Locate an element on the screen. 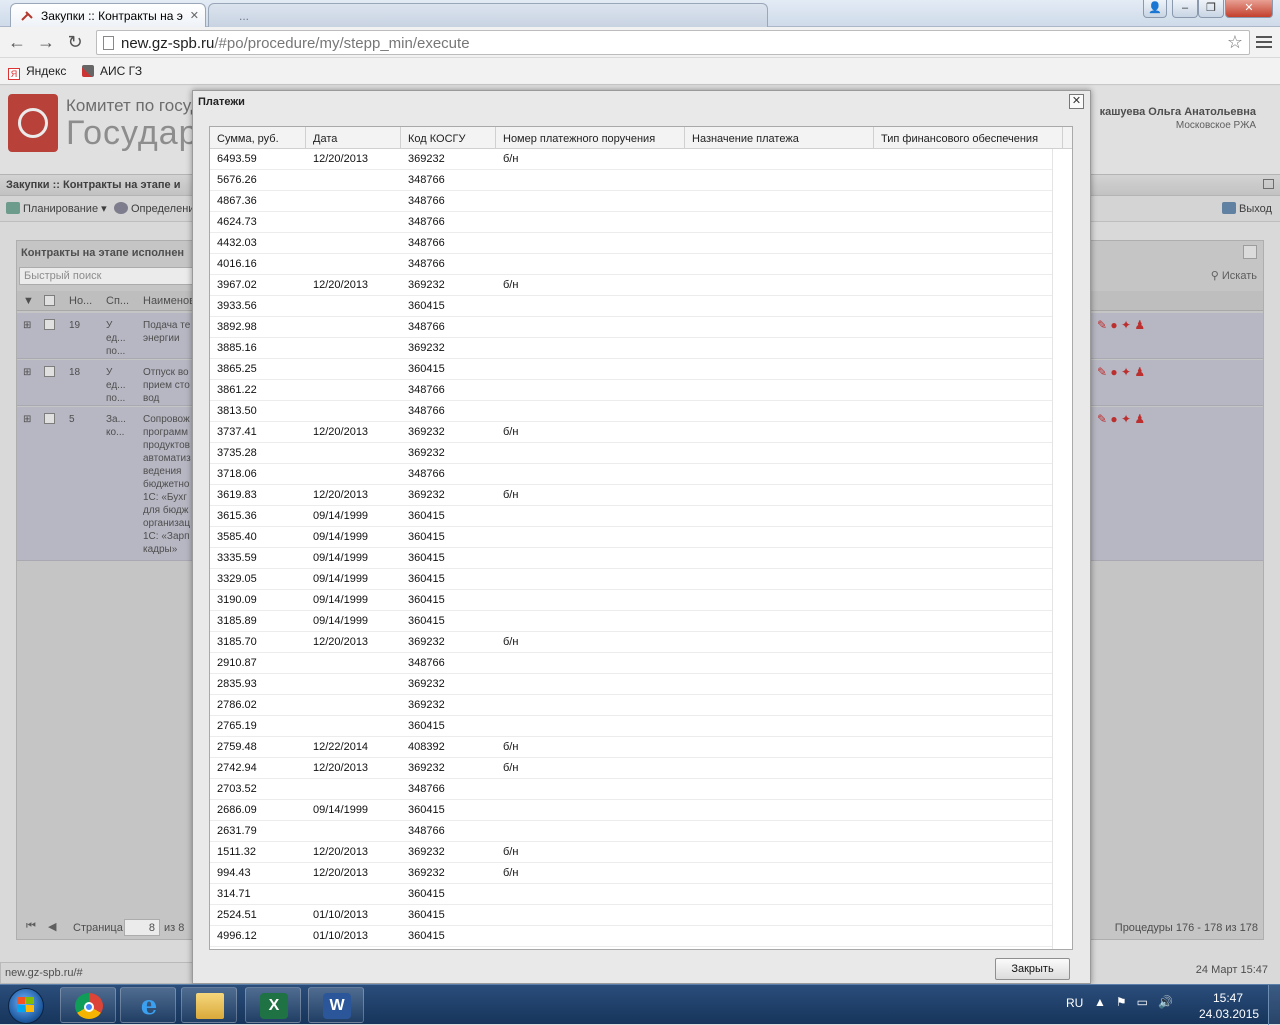  reload-icon: ↻ is located at coordinates (75, 42).